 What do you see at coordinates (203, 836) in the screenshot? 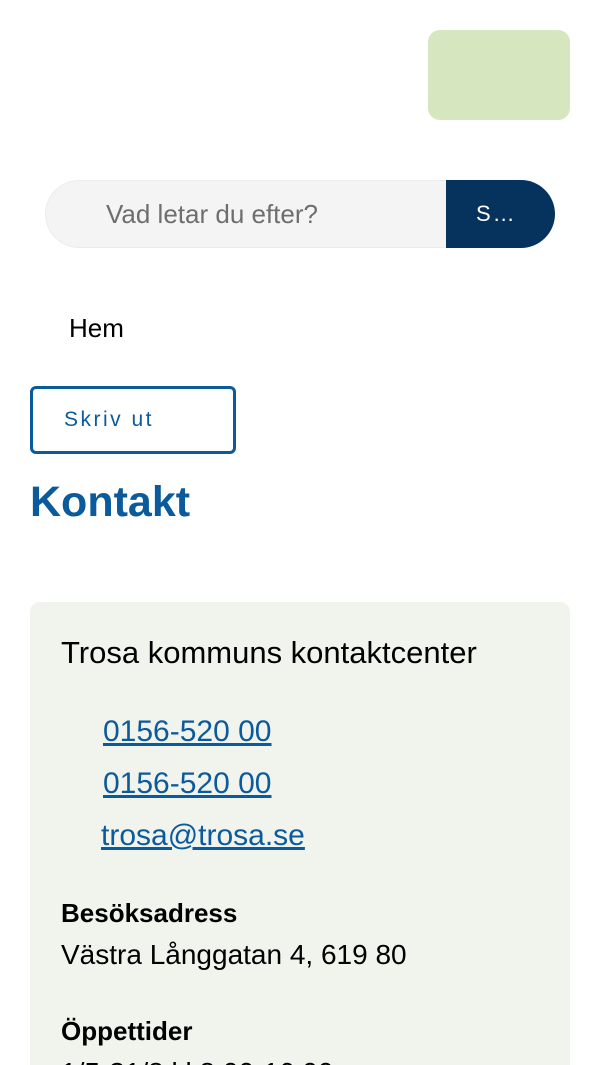
I see `email-link: trosa@trosa.se` at bounding box center [203, 836].